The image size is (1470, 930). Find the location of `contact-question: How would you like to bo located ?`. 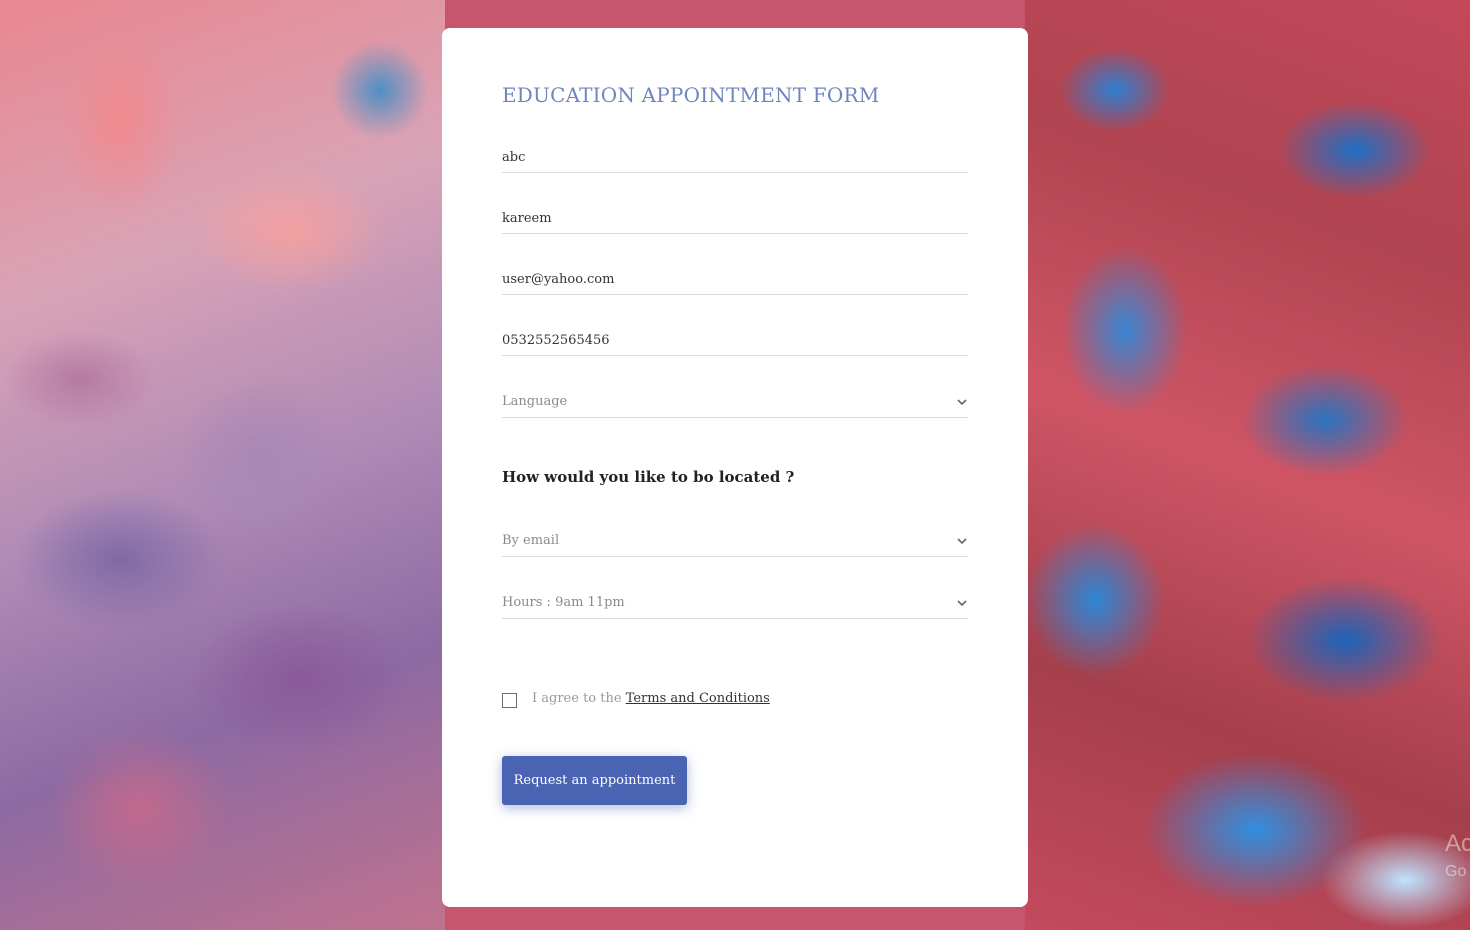

contact-question: How would you like to bo located ? is located at coordinates (648, 477).